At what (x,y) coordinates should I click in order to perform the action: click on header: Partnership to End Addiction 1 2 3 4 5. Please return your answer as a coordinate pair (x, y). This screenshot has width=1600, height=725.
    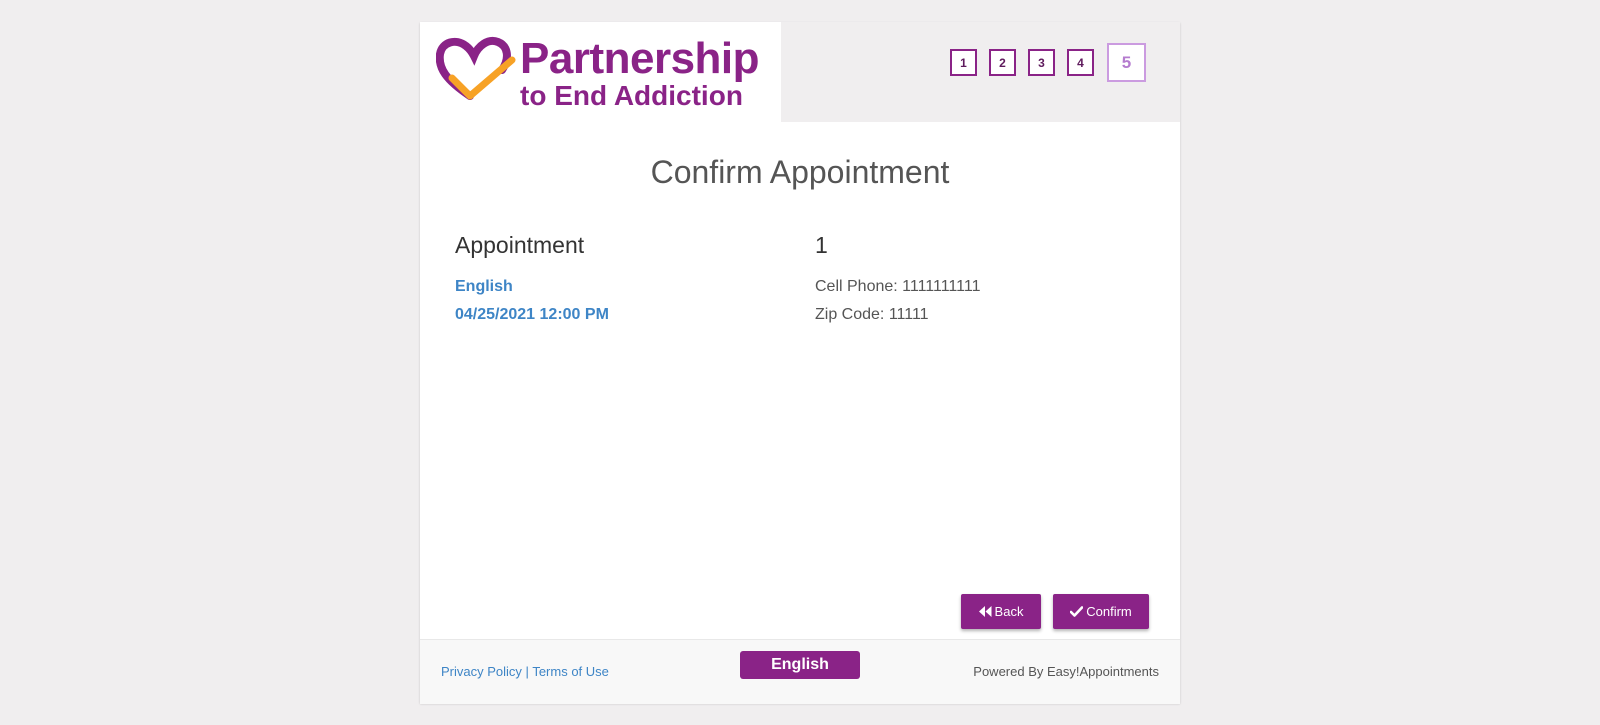
    Looking at the image, I should click on (800, 72).